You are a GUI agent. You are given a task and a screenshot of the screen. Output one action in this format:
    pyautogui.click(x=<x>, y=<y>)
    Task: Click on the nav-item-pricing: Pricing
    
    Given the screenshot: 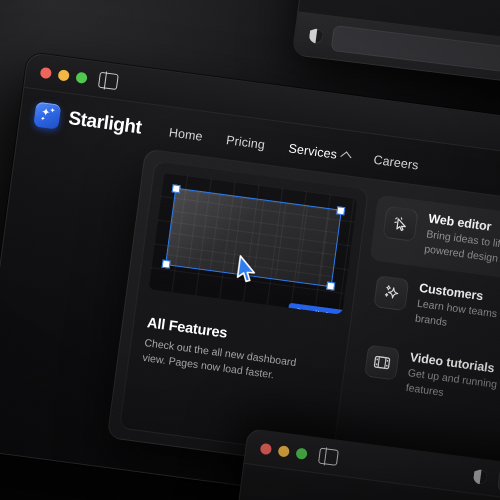 What is the action you would take?
    pyautogui.click(x=245, y=142)
    